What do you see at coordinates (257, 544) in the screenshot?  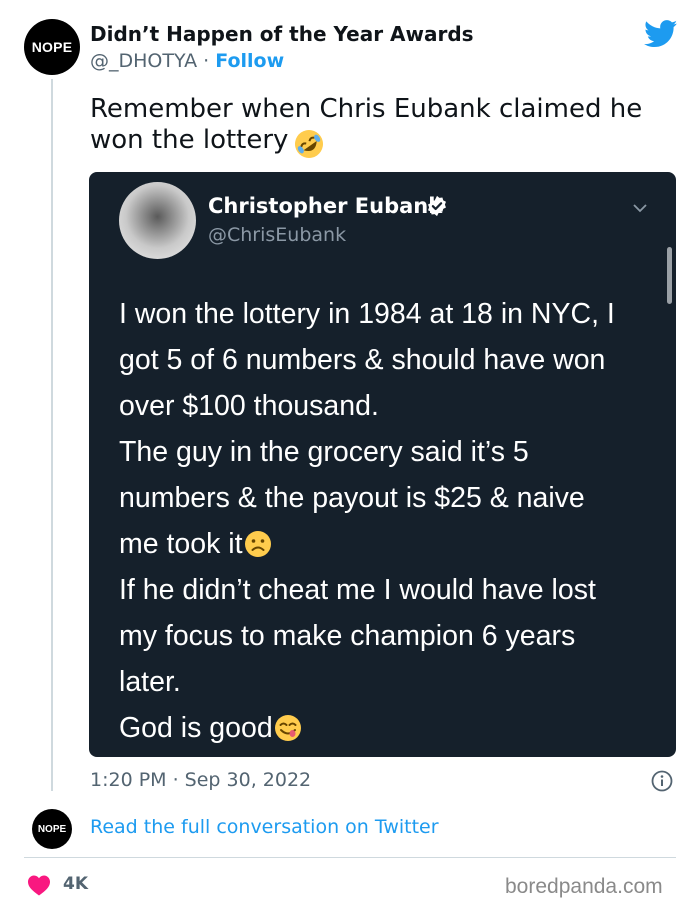 I see `frowning-face-emoji-icon` at bounding box center [257, 544].